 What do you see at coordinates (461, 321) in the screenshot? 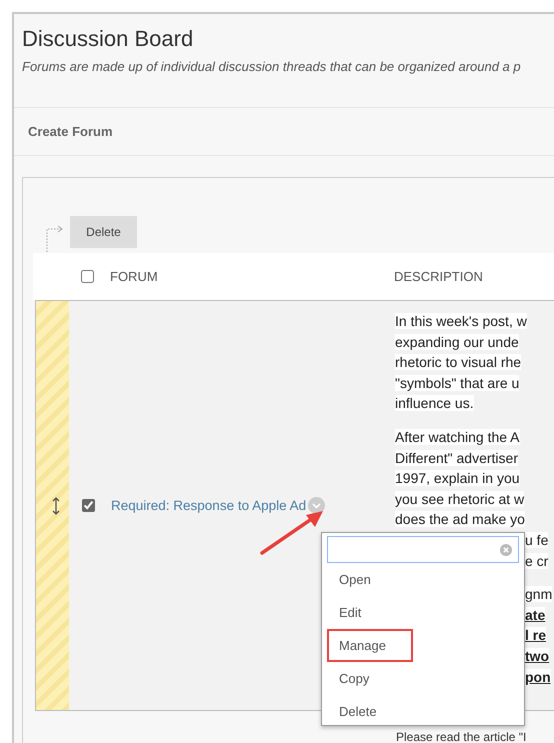
I see `description-text: In this week's post, w` at bounding box center [461, 321].